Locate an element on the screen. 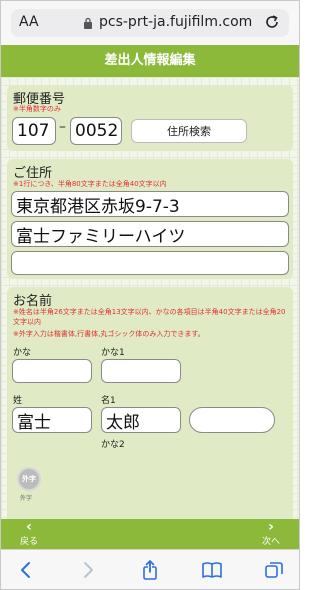  address-field: AA pcs-prt-ja.fujifilm.com is located at coordinates (150, 23).